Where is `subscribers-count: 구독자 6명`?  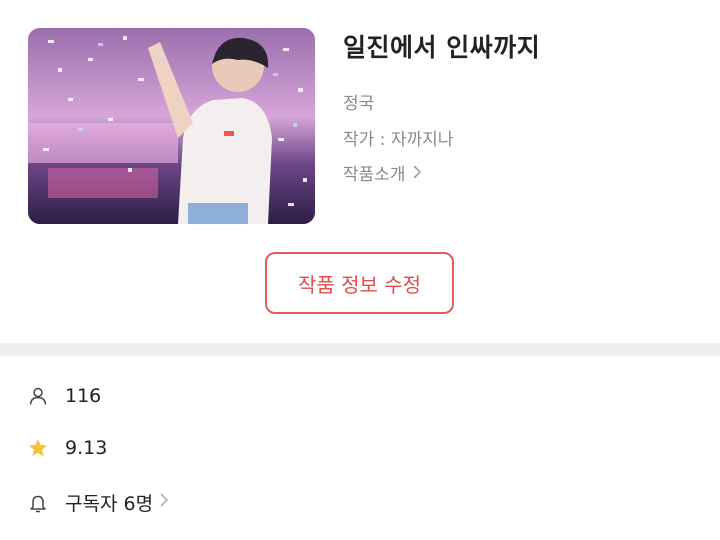 subscribers-count: 구독자 6명 is located at coordinates (109, 504).